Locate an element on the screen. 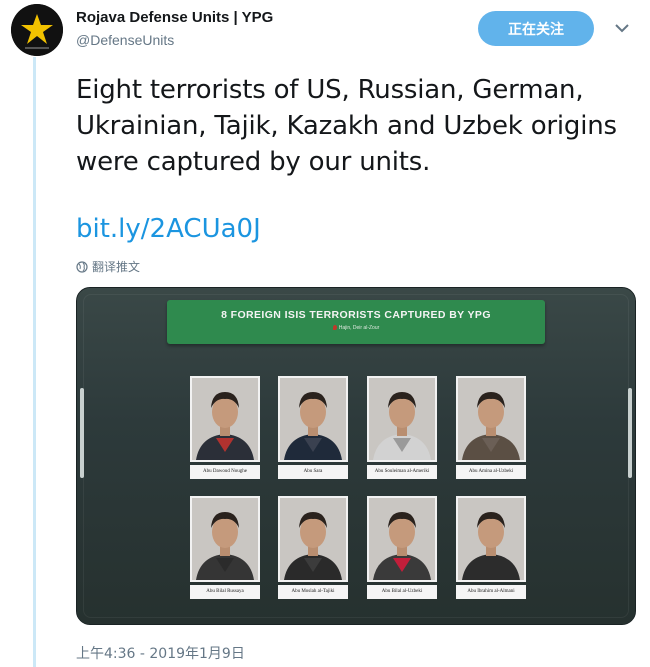 The width and height of the screenshot is (650, 667). captive-name: Abu Souleiman al-Ameriki is located at coordinates (402, 472).